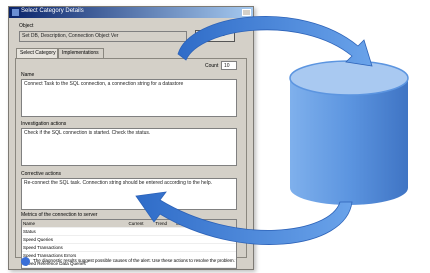 The image size is (430, 273). I want to click on arrow-to-database-icon, so click(275, 41).